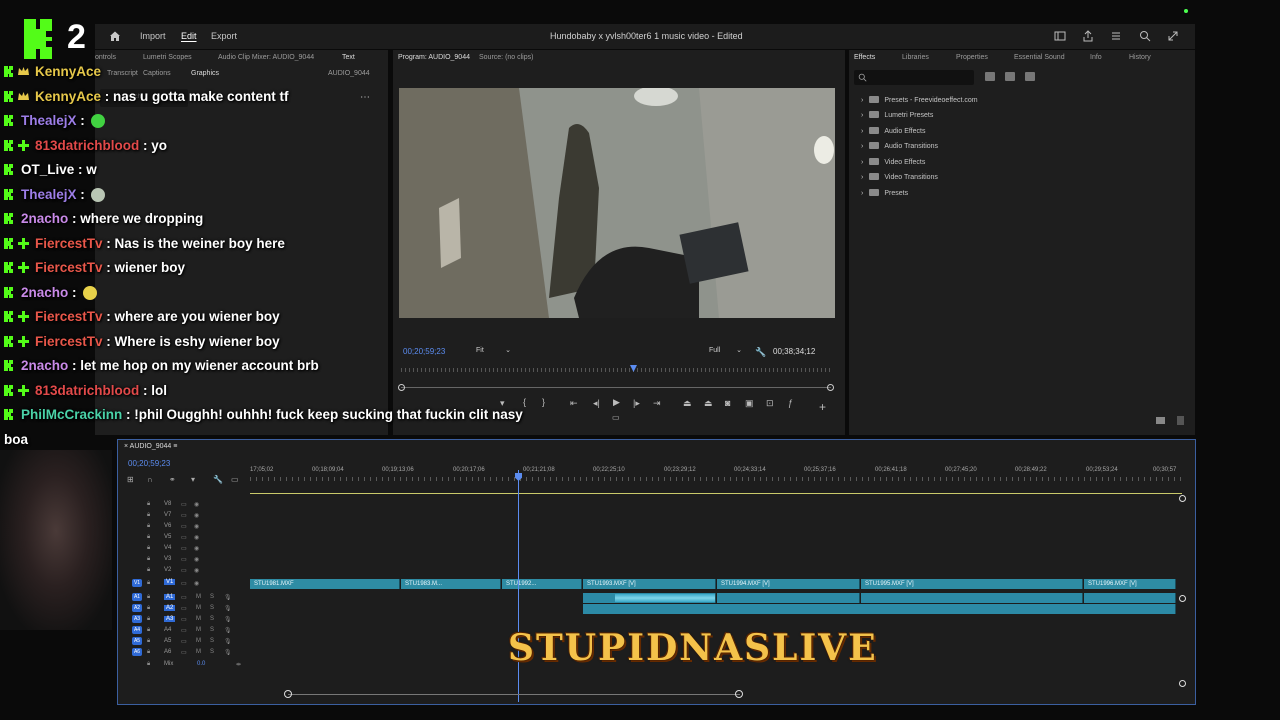 This screenshot has width=1280, height=720. I want to click on clip-v1-stu1996: STU1996.MXF [V], so click(1130, 584).